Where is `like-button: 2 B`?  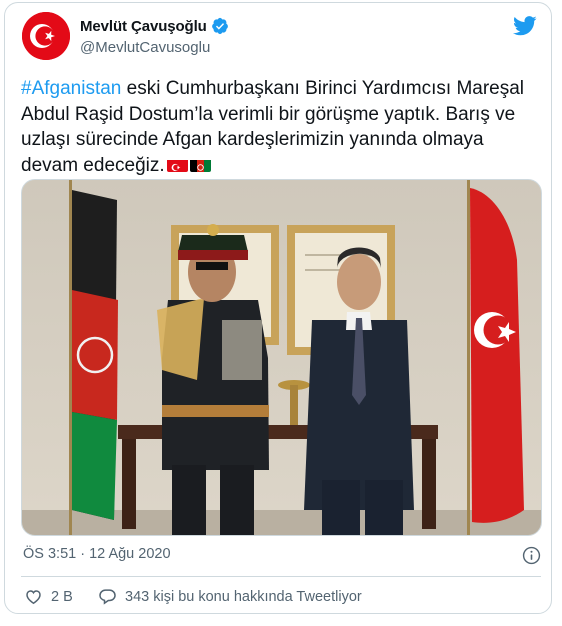 like-button: 2 B is located at coordinates (48, 596).